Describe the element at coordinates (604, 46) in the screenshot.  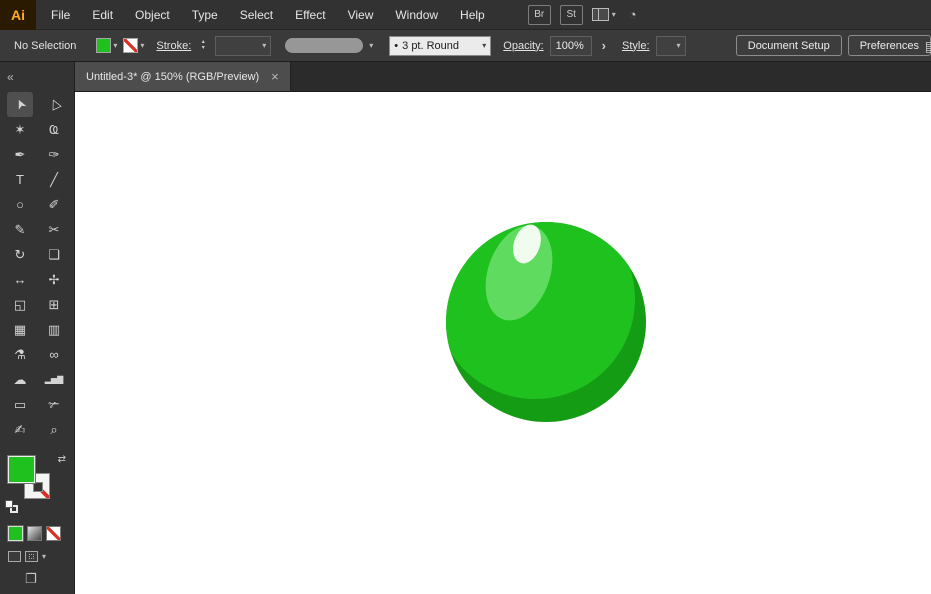
I see `opacity-options-button: ›` at that location.